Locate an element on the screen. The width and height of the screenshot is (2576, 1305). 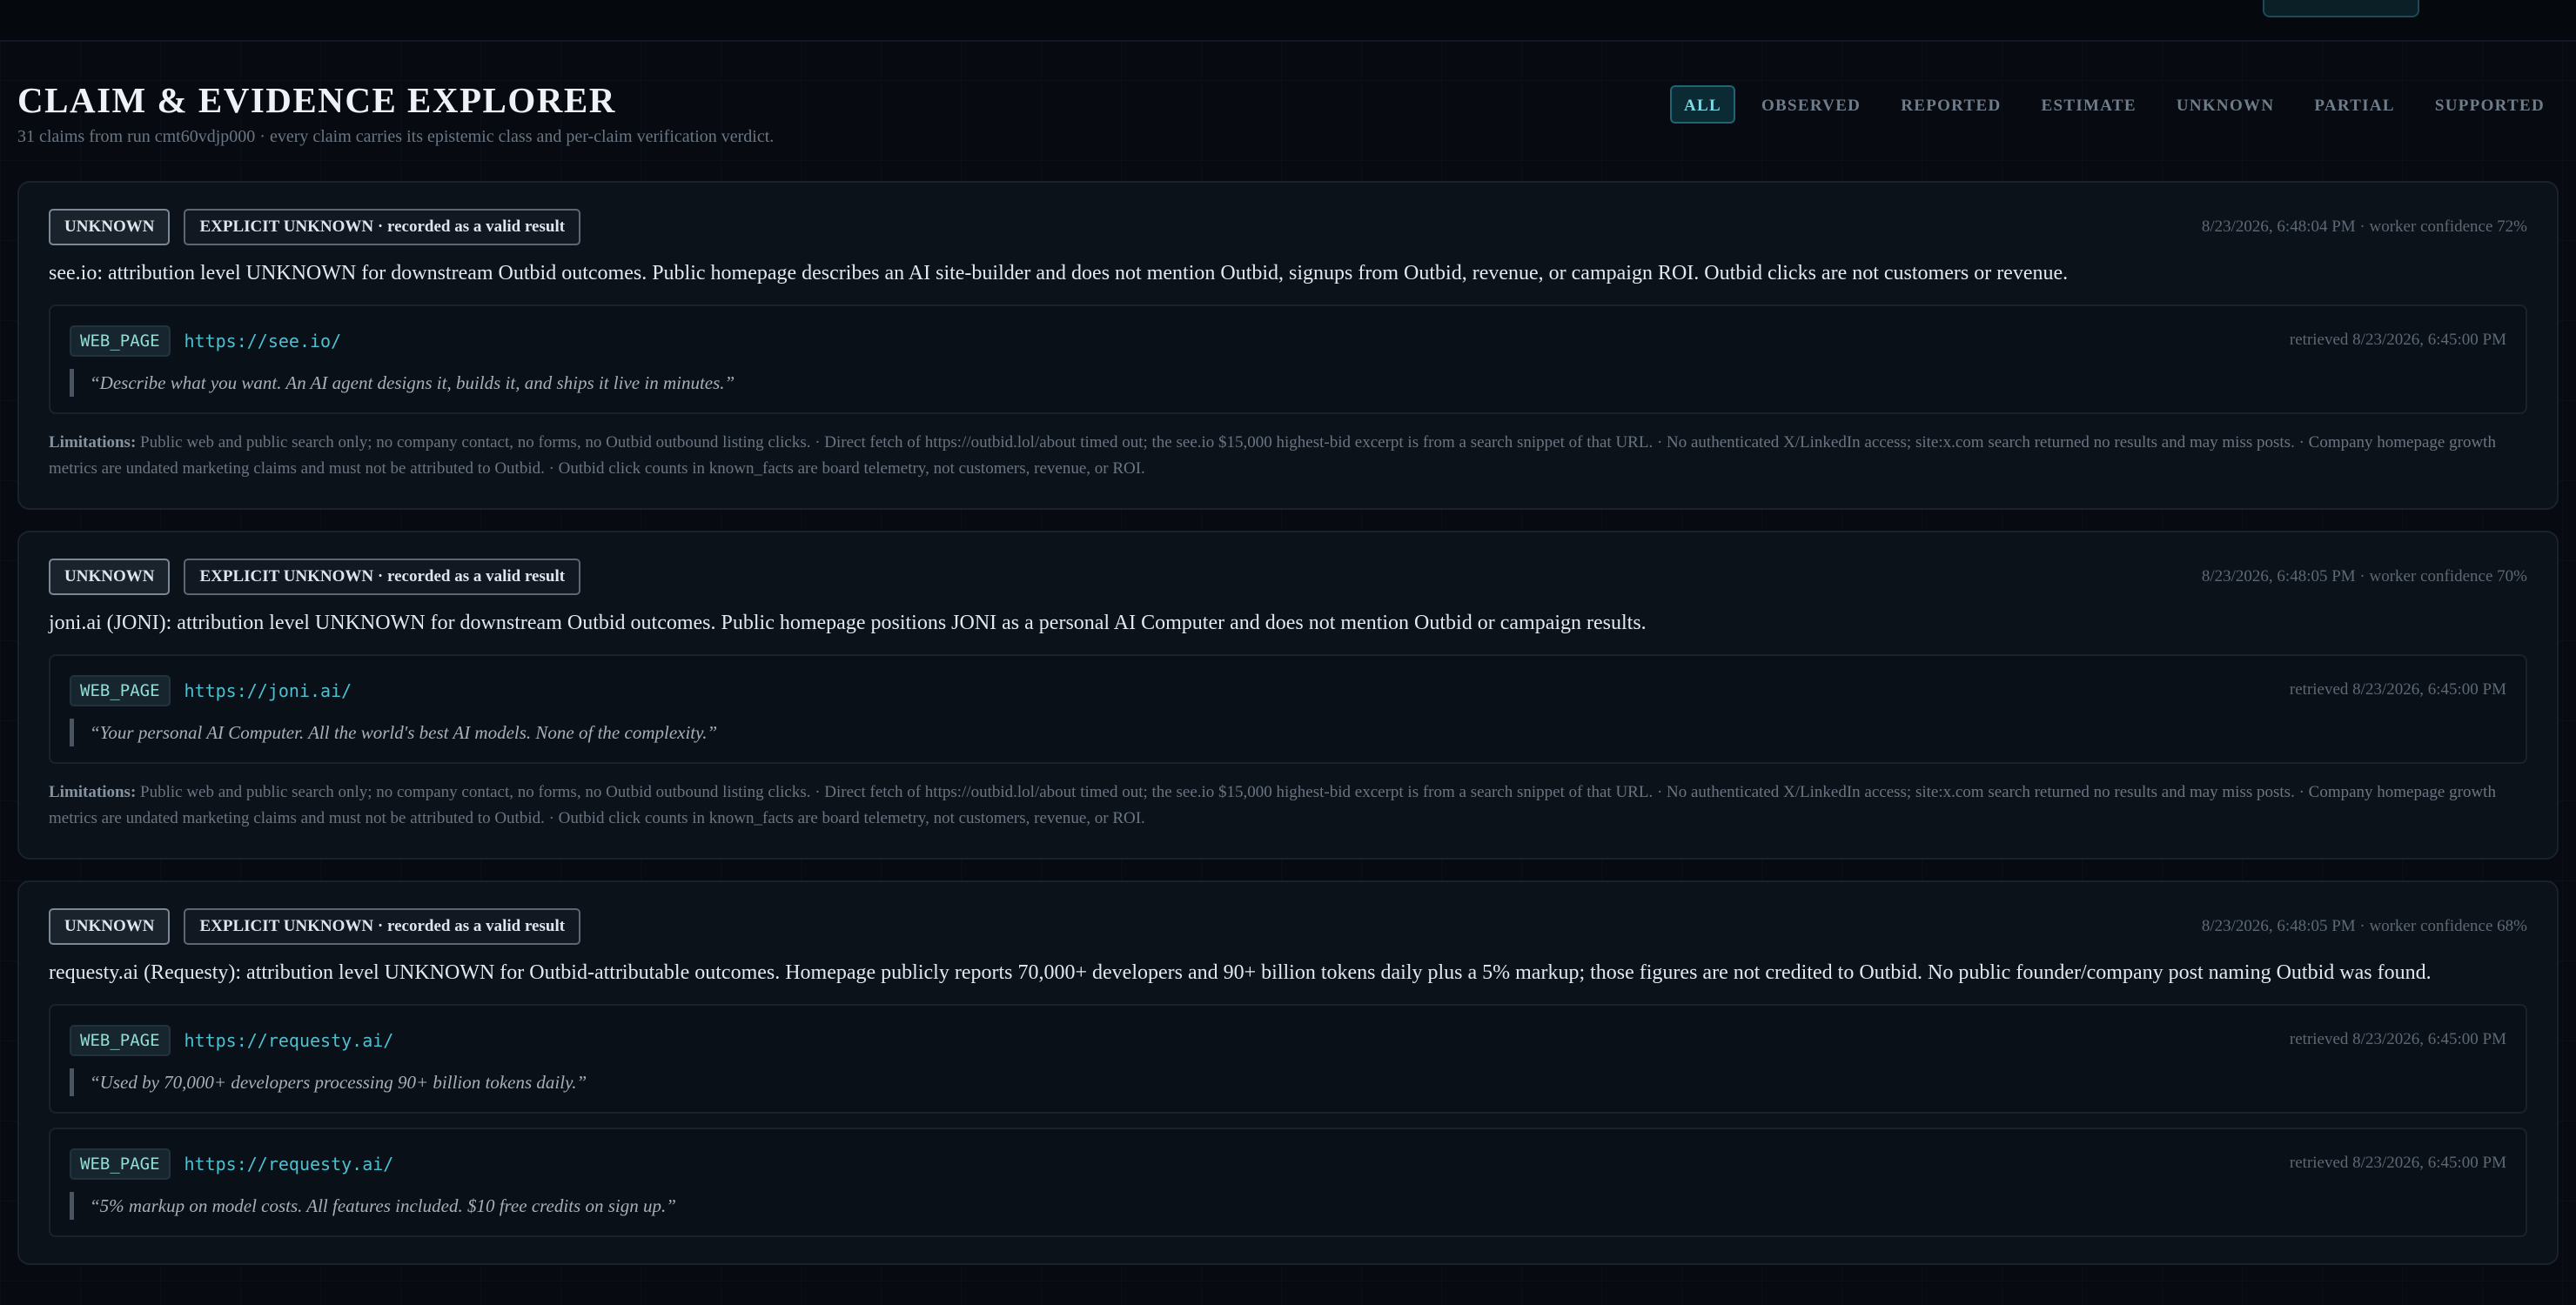
top-nav-button is located at coordinates (2341, 8).